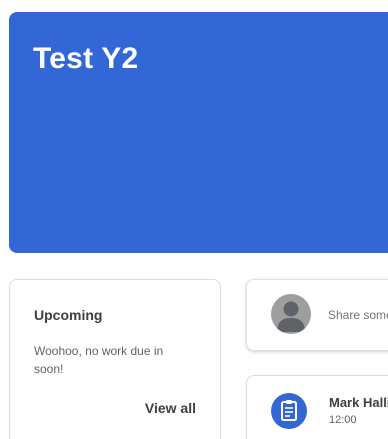  I want to click on post-author: Mark Halliday, so click(358, 402).